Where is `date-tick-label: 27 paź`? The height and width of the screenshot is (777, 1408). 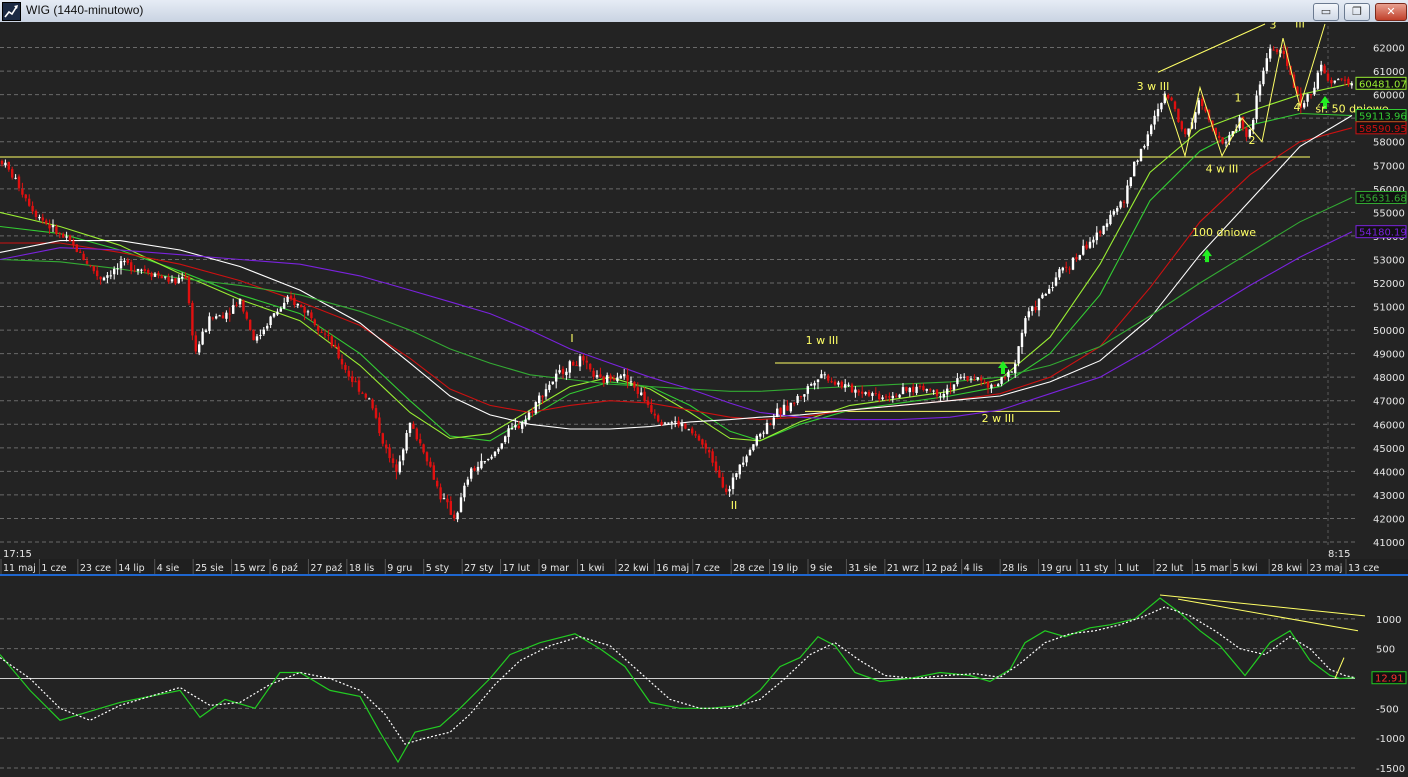
date-tick-label: 27 paź is located at coordinates (326, 568).